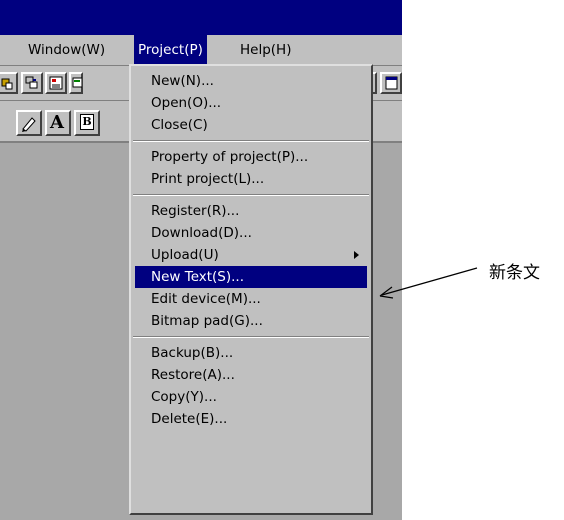 This screenshot has width=564, height=520. Describe the element at coordinates (514, 273) in the screenshot. I see `annotation-label: 新条文` at that location.